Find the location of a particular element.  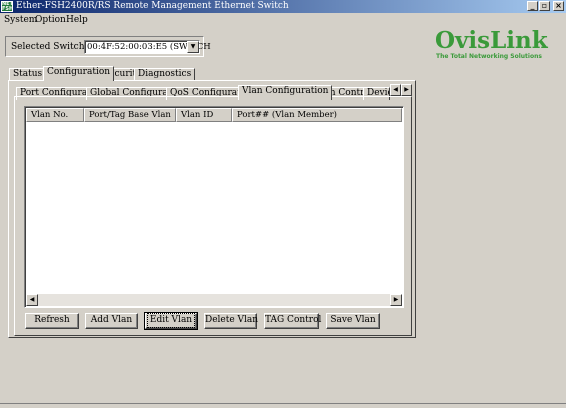

menu-option-label: Option is located at coordinates (50, 20).